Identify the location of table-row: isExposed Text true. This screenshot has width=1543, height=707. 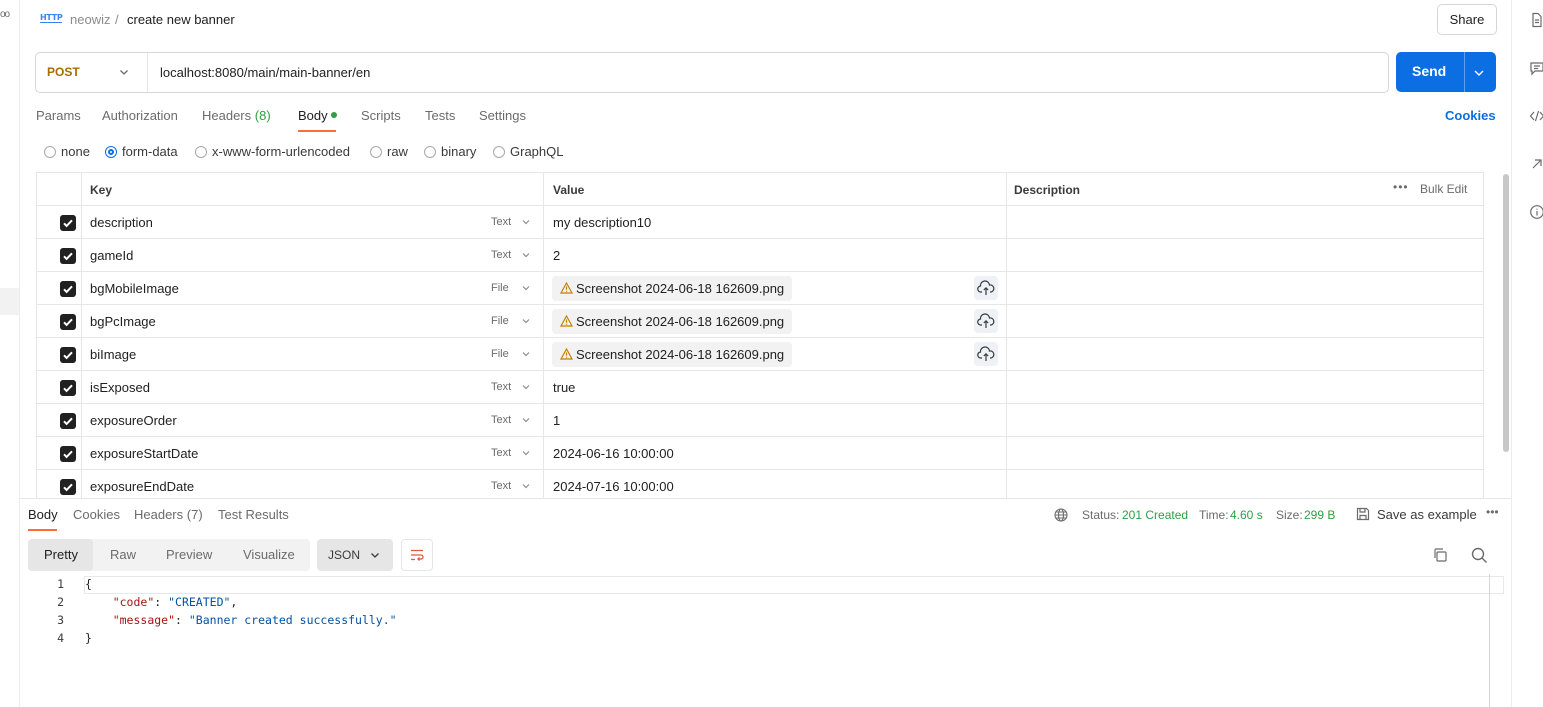
(760, 387).